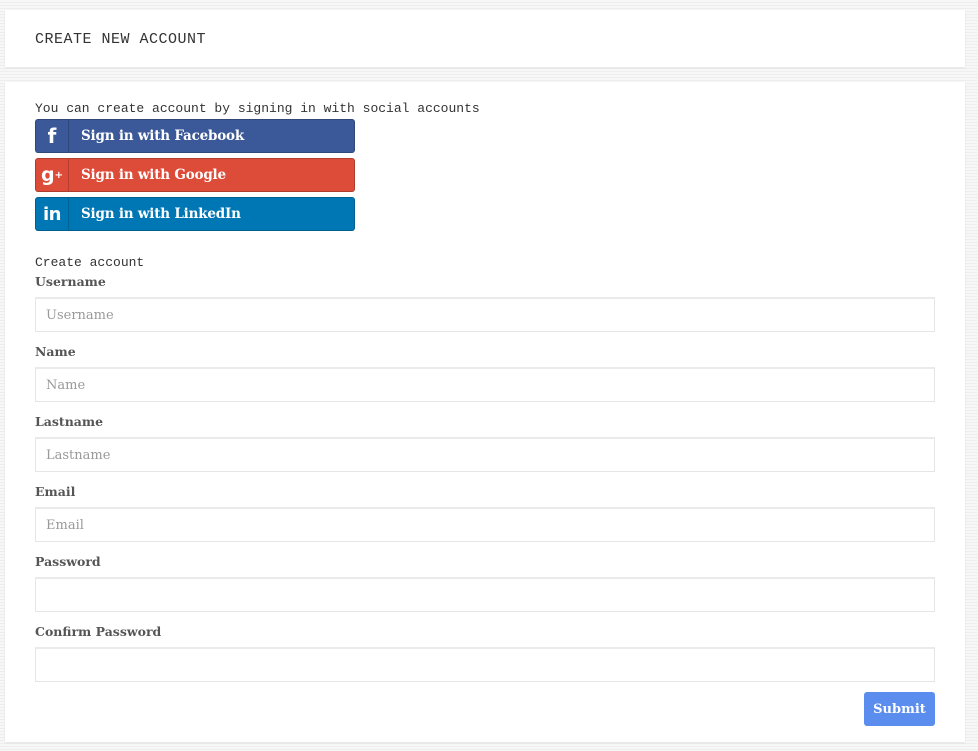  I want to click on linkedin-signin-label: Sign in with LinkedIn, so click(161, 214).